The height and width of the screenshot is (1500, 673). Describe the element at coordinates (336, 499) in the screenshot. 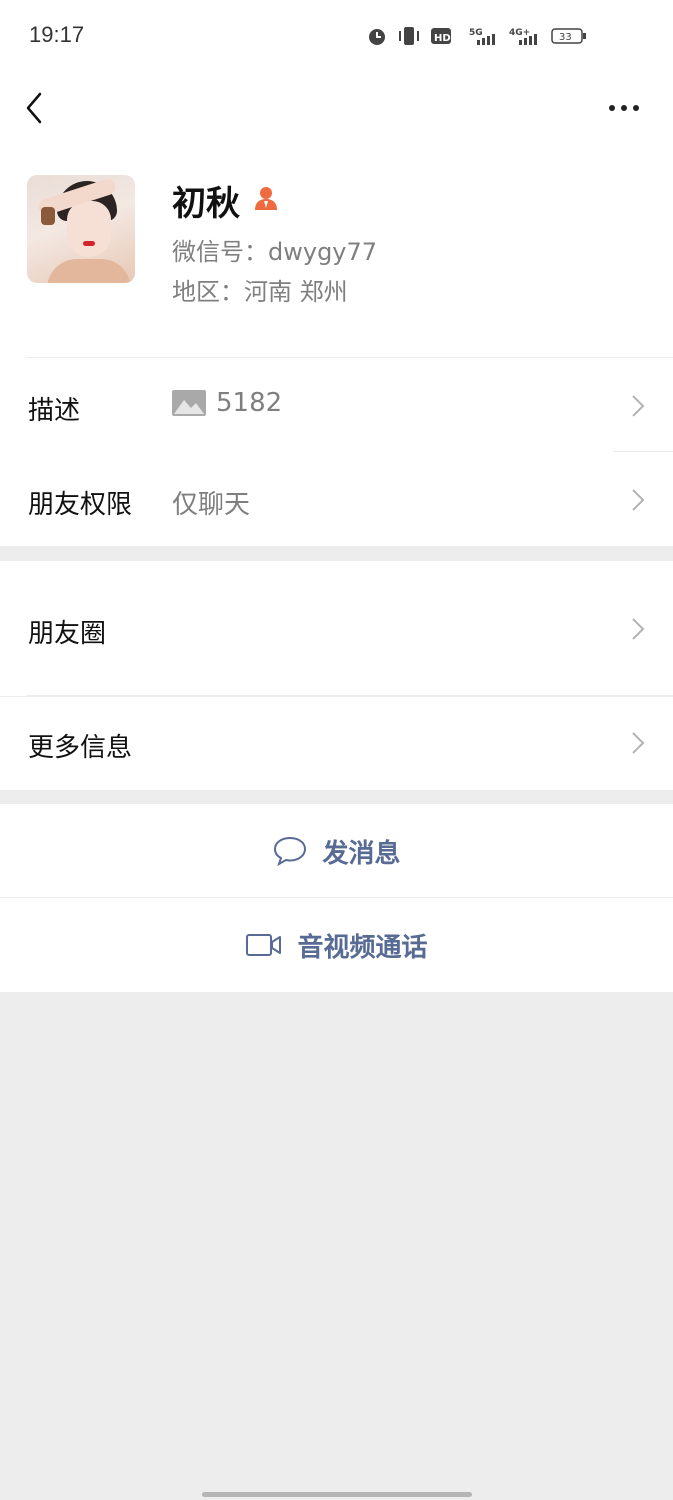

I see `row-friend-permission: 朋友权限 仅聊天` at that location.